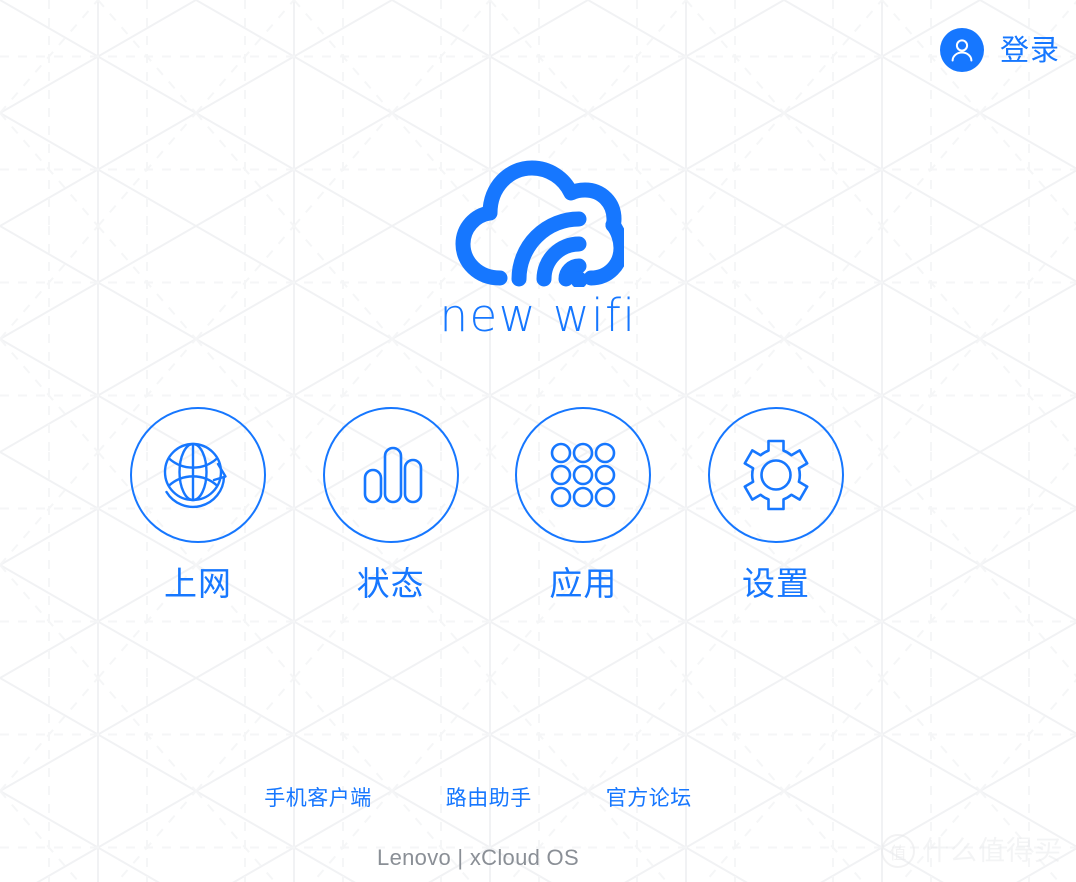  What do you see at coordinates (318, 798) in the screenshot?
I see `footer-link-mobile-client: 手机客户端` at bounding box center [318, 798].